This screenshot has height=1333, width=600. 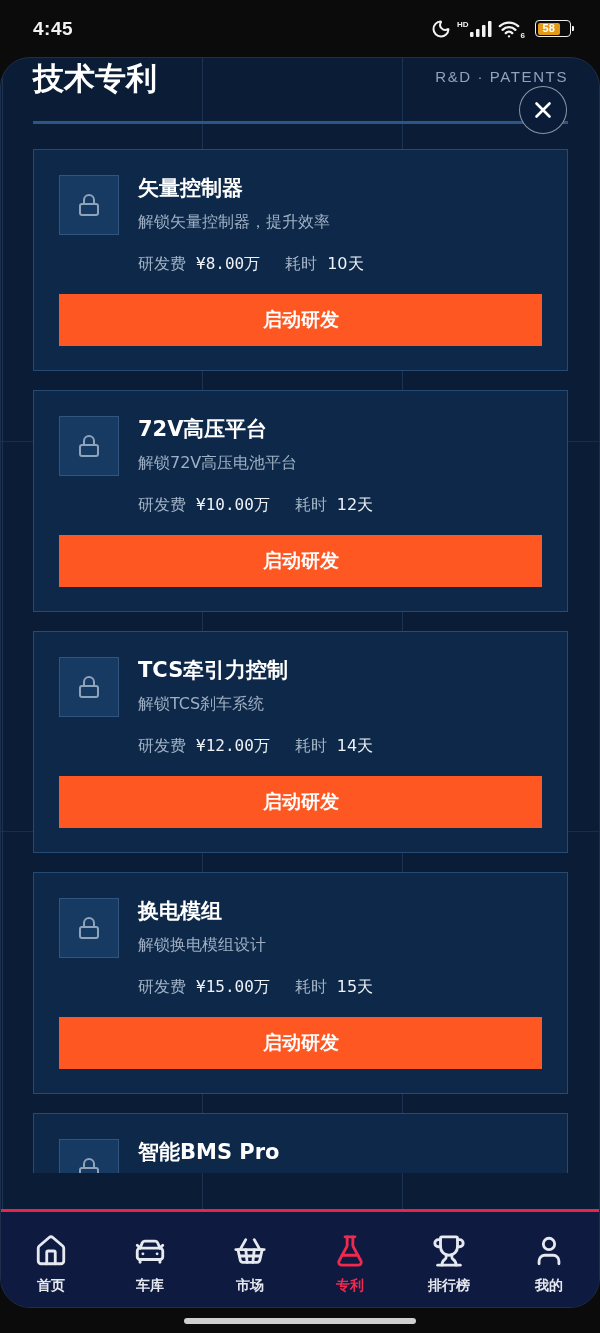 I want to click on patent-description: 解锁矢量控制器，提升效率, so click(x=234, y=222).